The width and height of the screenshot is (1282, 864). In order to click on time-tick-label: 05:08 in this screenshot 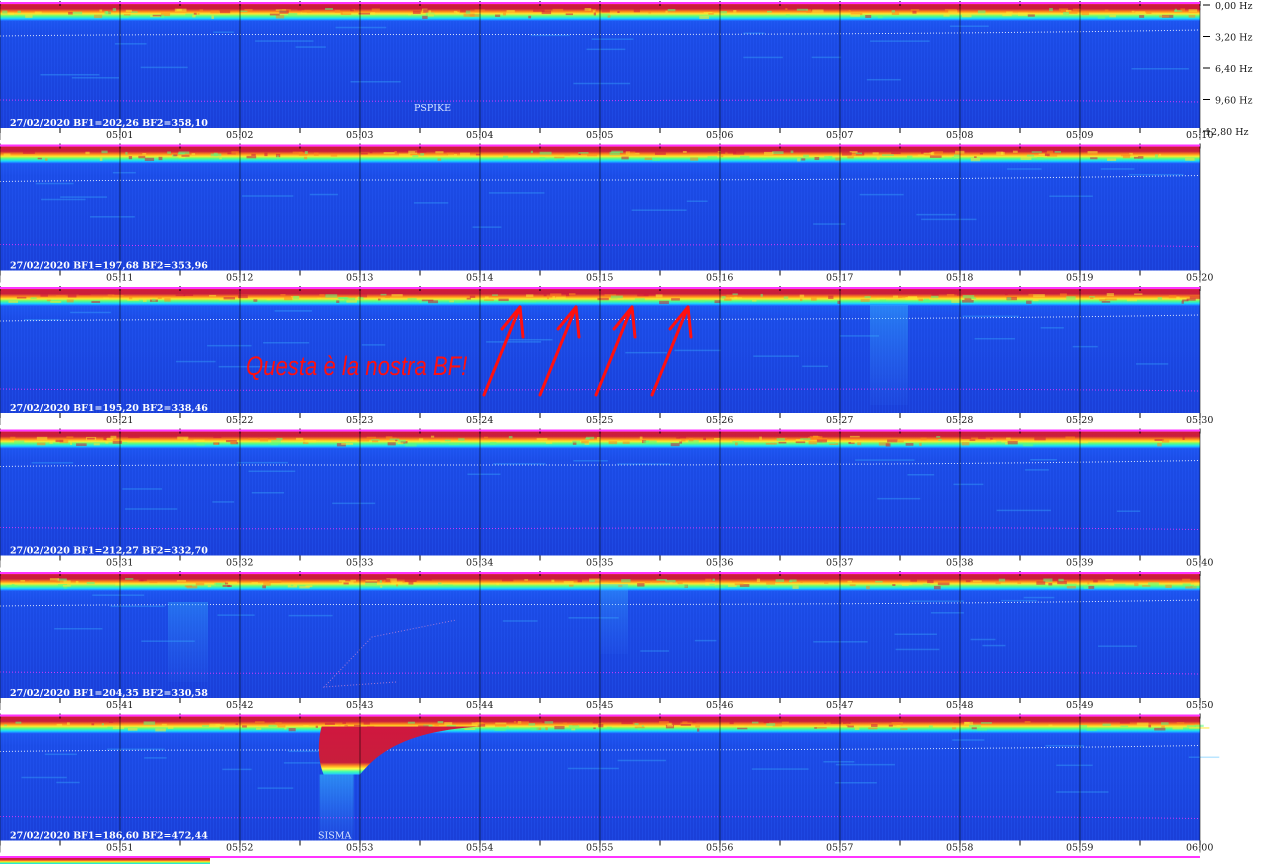, I will do `click(959, 135)`.